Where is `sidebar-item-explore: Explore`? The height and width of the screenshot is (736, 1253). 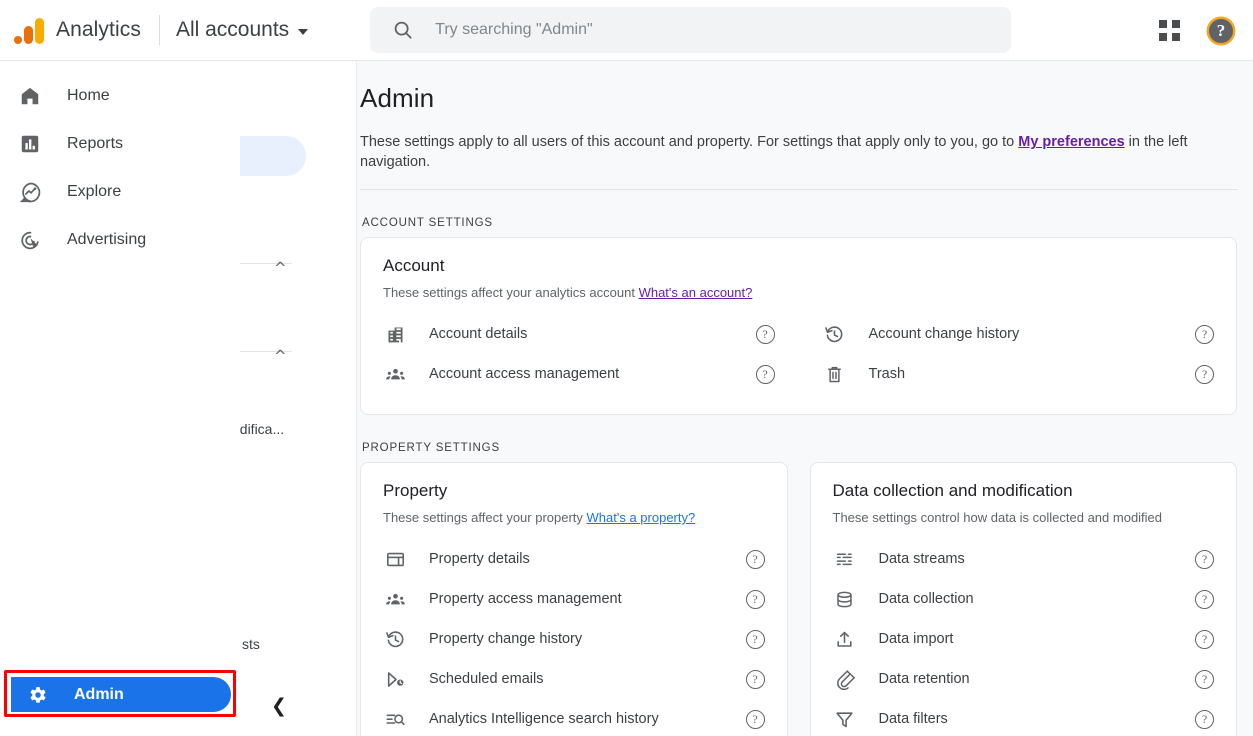 sidebar-item-explore: Explore is located at coordinates (120, 192).